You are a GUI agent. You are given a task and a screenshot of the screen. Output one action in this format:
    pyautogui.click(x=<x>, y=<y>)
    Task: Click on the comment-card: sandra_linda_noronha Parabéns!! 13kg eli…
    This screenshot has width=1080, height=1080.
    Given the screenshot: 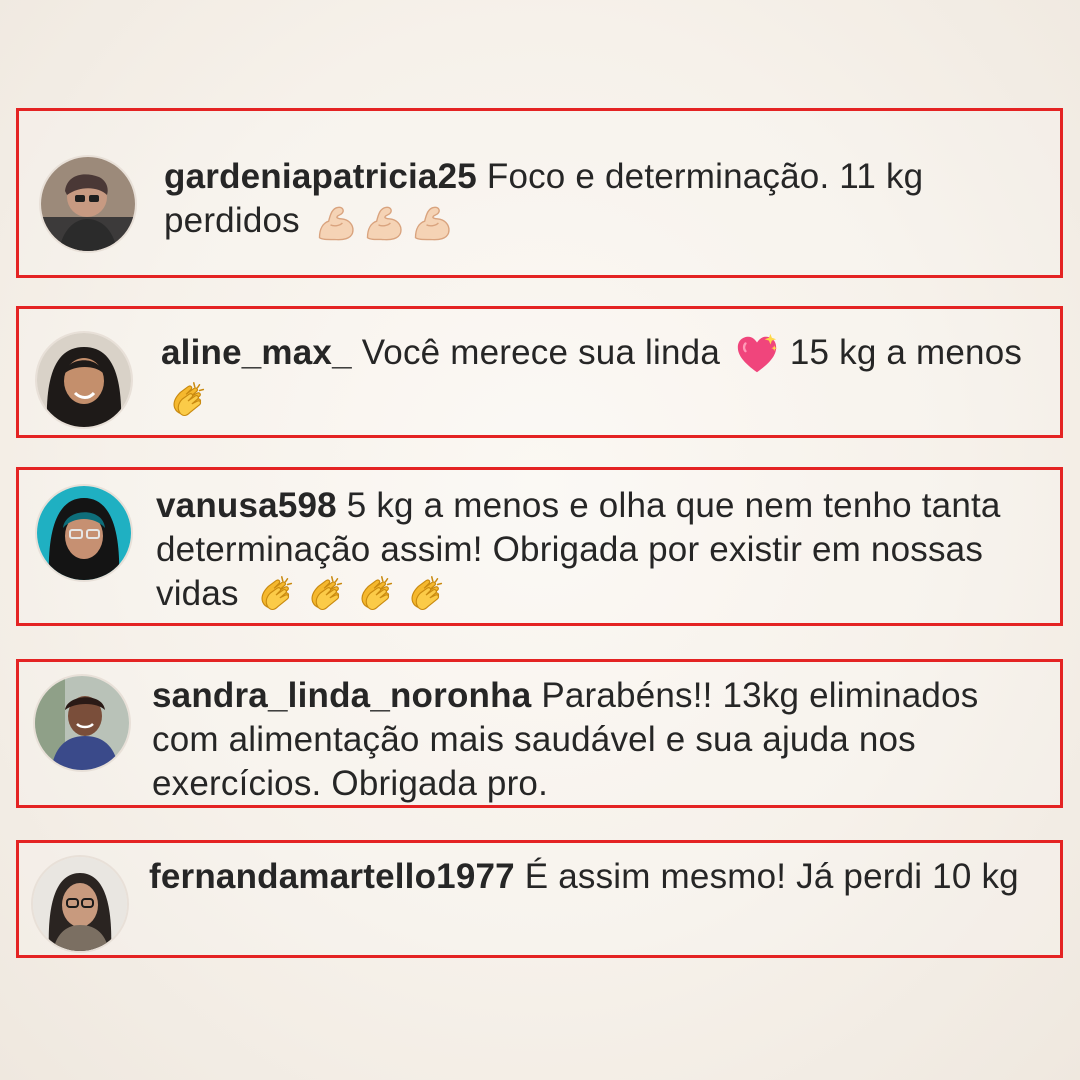 What is the action you would take?
    pyautogui.click(x=539, y=733)
    